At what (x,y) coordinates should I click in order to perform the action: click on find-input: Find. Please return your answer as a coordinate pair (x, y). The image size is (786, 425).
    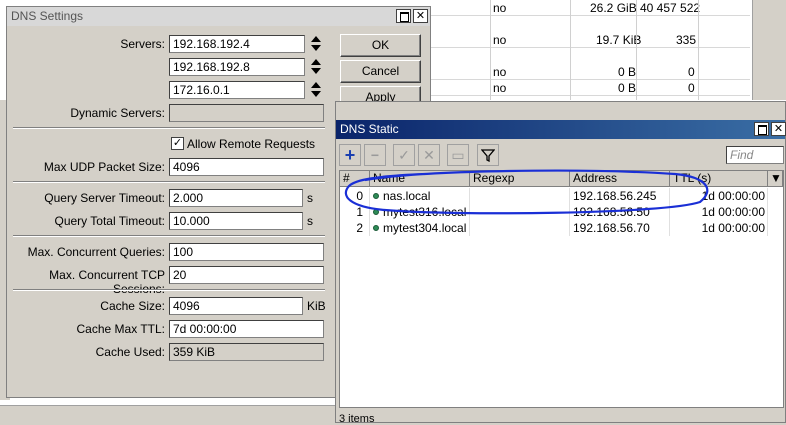
    Looking at the image, I should click on (755, 155).